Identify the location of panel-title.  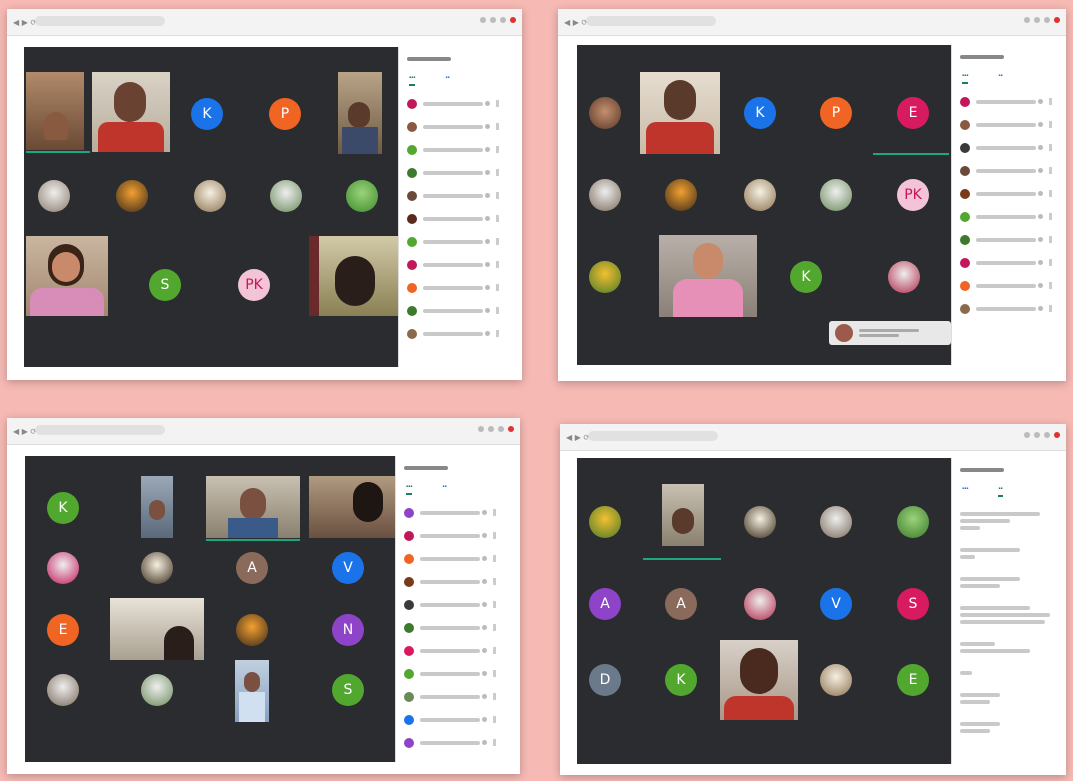
(1006, 469).